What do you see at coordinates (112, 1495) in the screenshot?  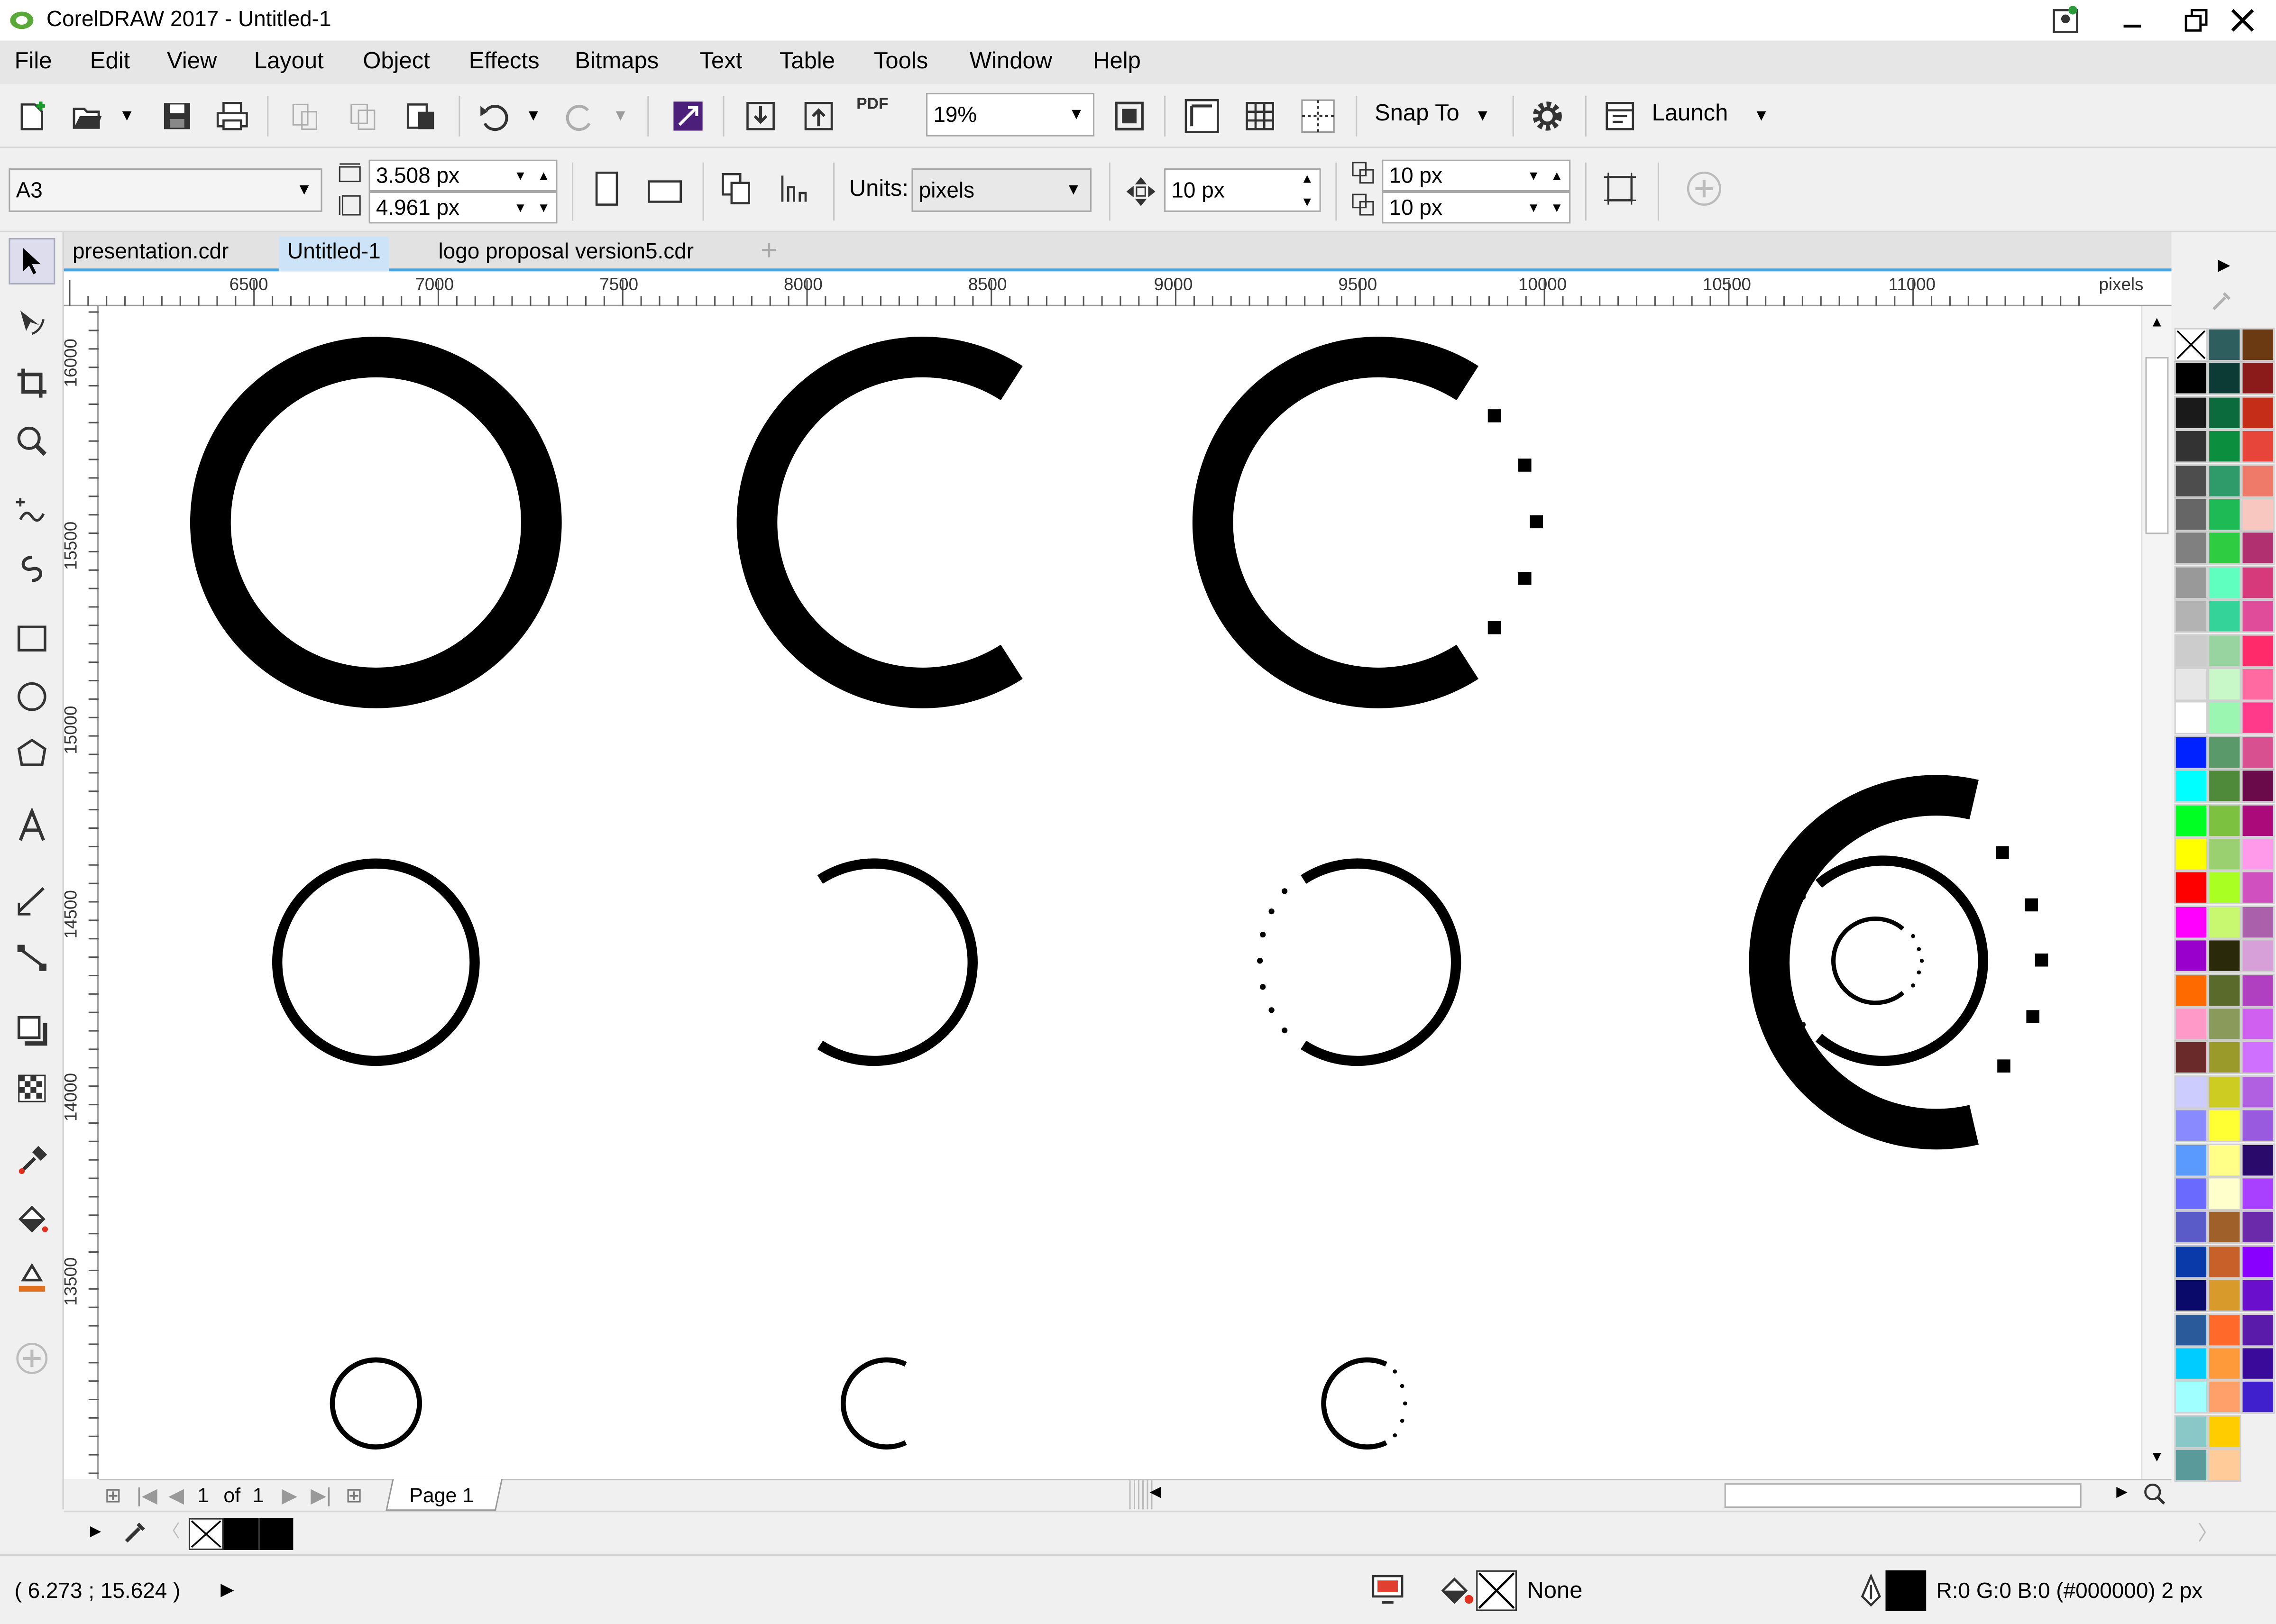 I see `add-page-before-icon: ⊞` at bounding box center [112, 1495].